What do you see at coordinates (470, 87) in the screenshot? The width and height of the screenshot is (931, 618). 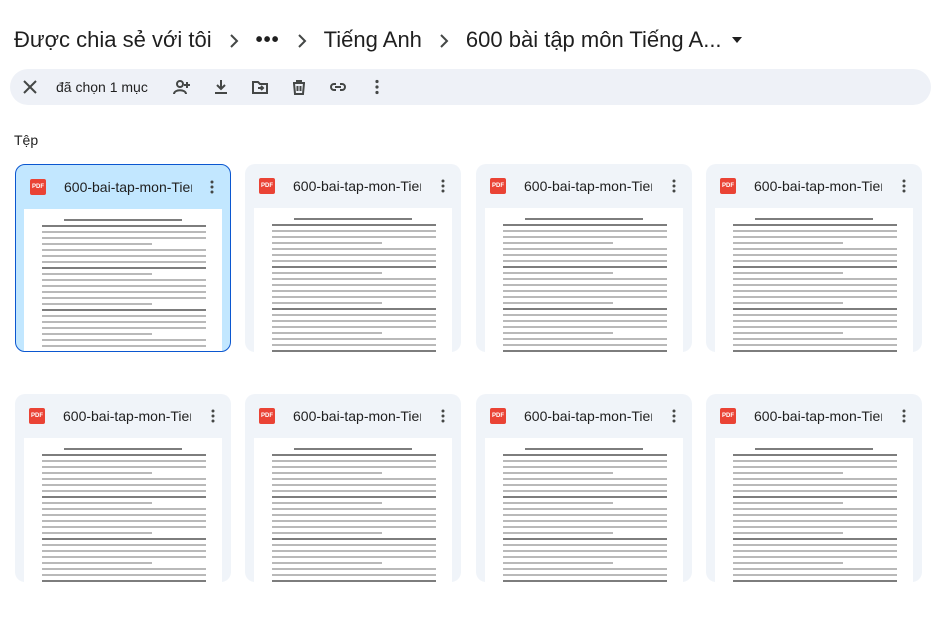 I see `selection-toolbar: đã chọn 1 mục` at bounding box center [470, 87].